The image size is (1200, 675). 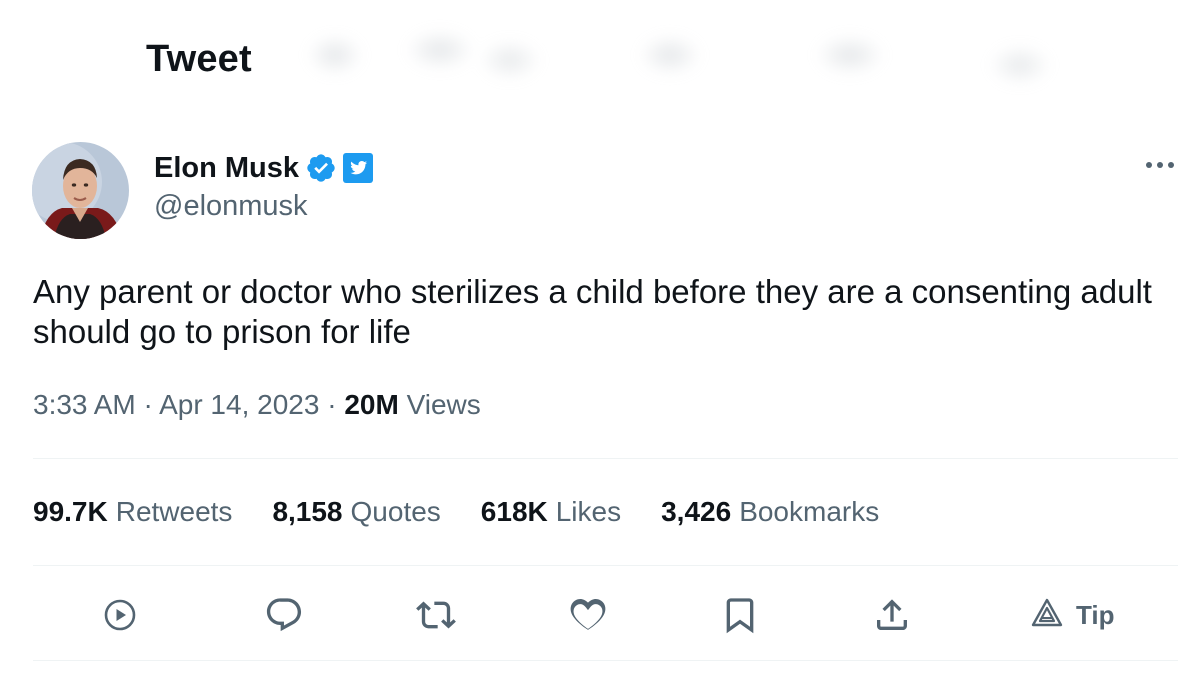 I want to click on views-label: Views, so click(x=444, y=404).